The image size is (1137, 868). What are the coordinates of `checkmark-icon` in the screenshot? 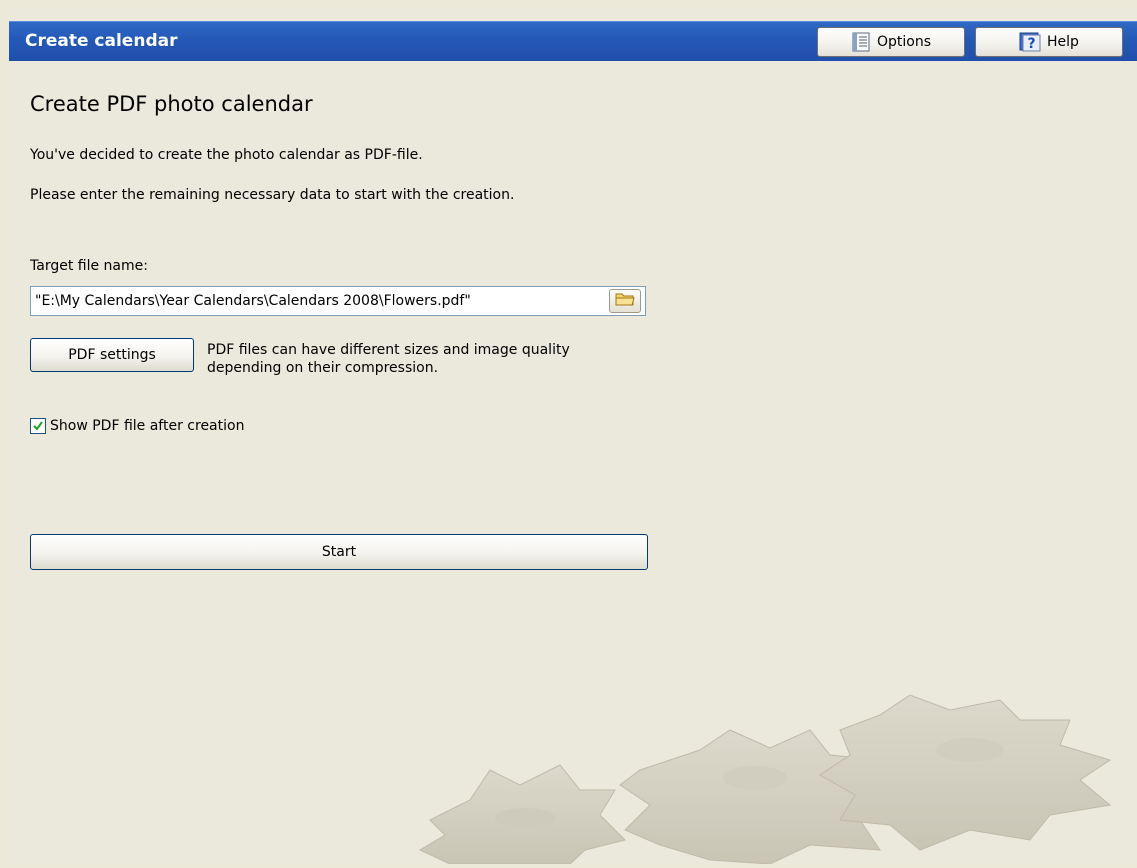 It's located at (38, 426).